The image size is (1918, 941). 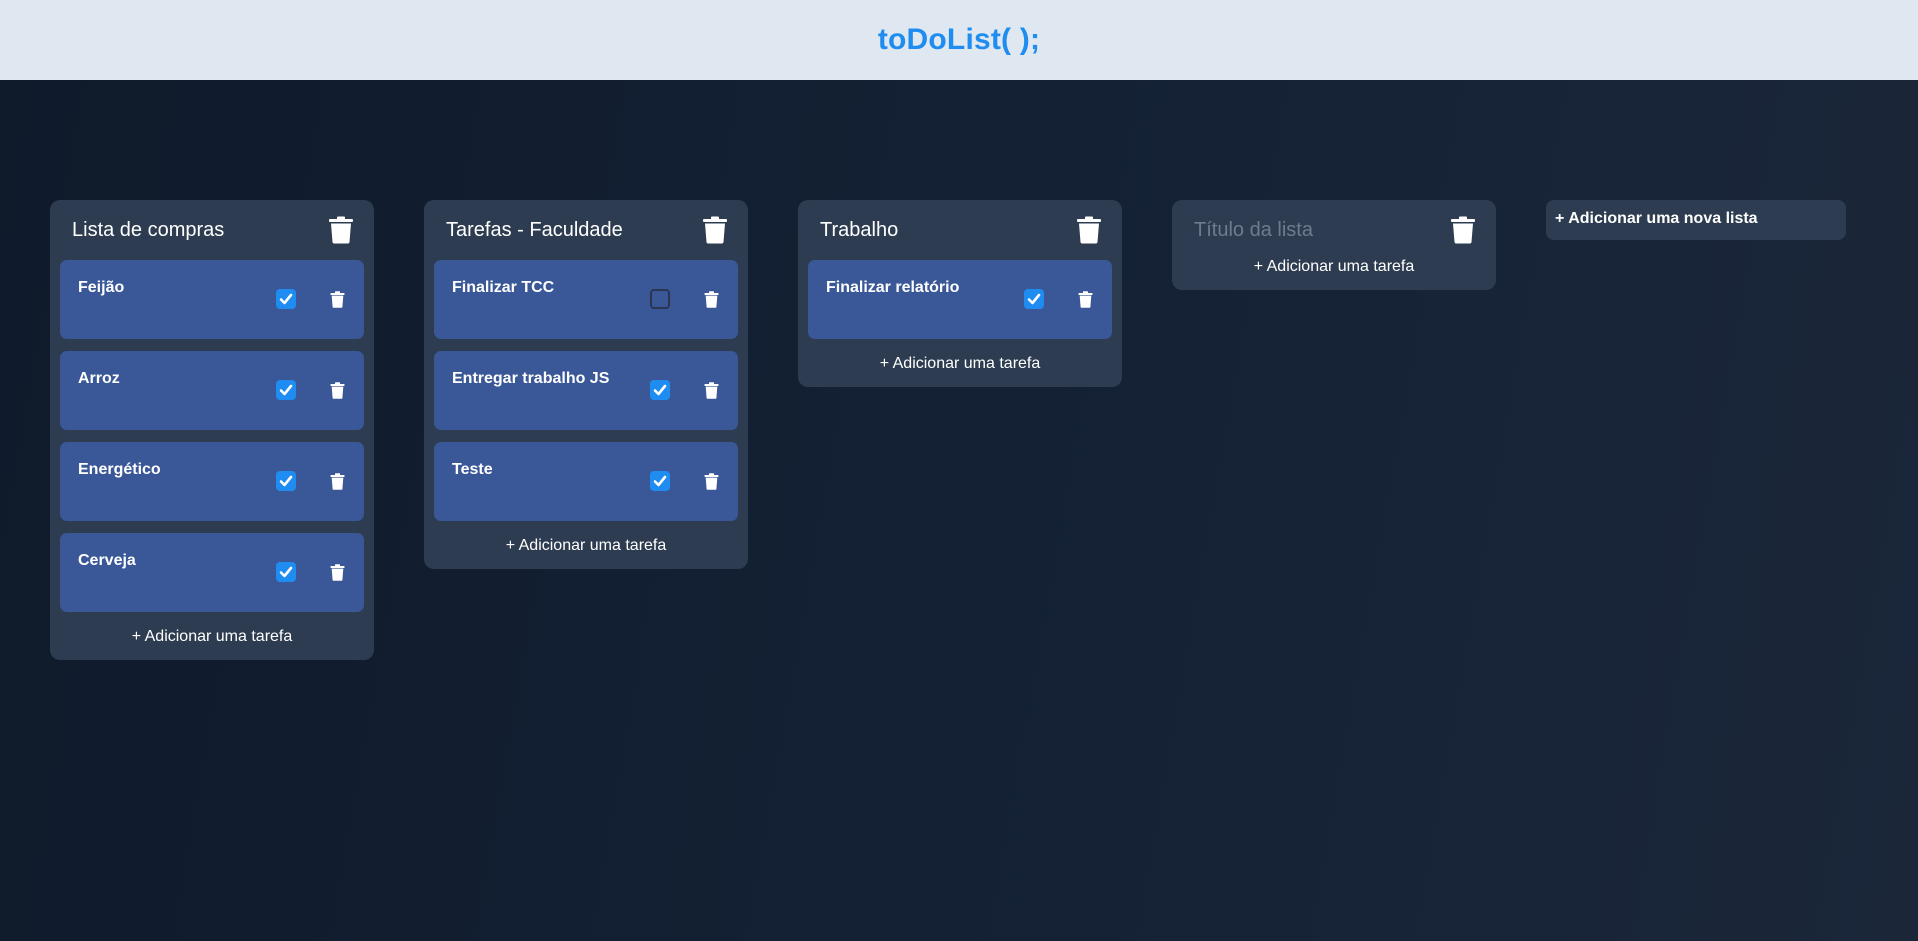 I want to click on list-header: Título da lista, so click(x=1334, y=230).